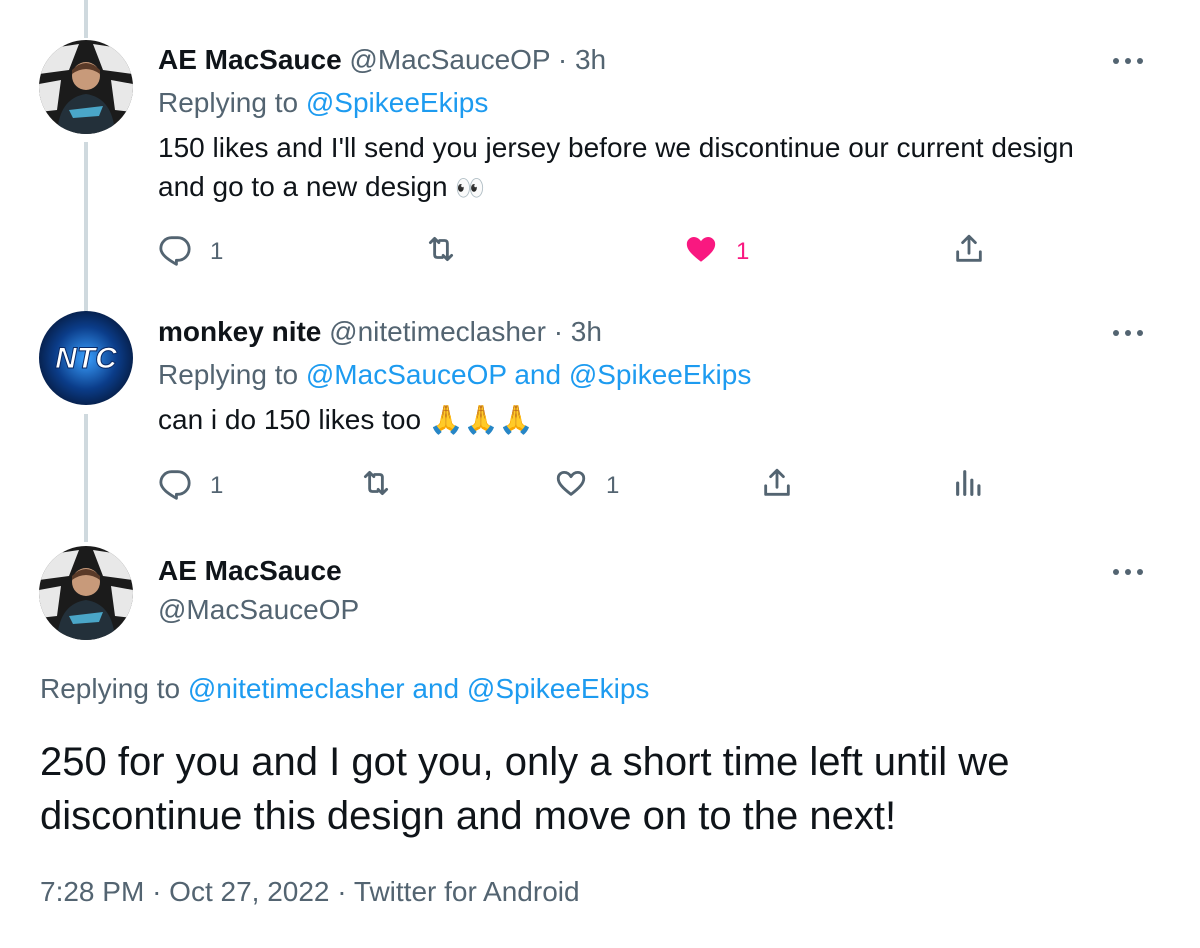 This screenshot has height=948, width=1200. I want to click on replying-to: Replying to @MacSauceOP and @SpikeeEkips, so click(454, 375).